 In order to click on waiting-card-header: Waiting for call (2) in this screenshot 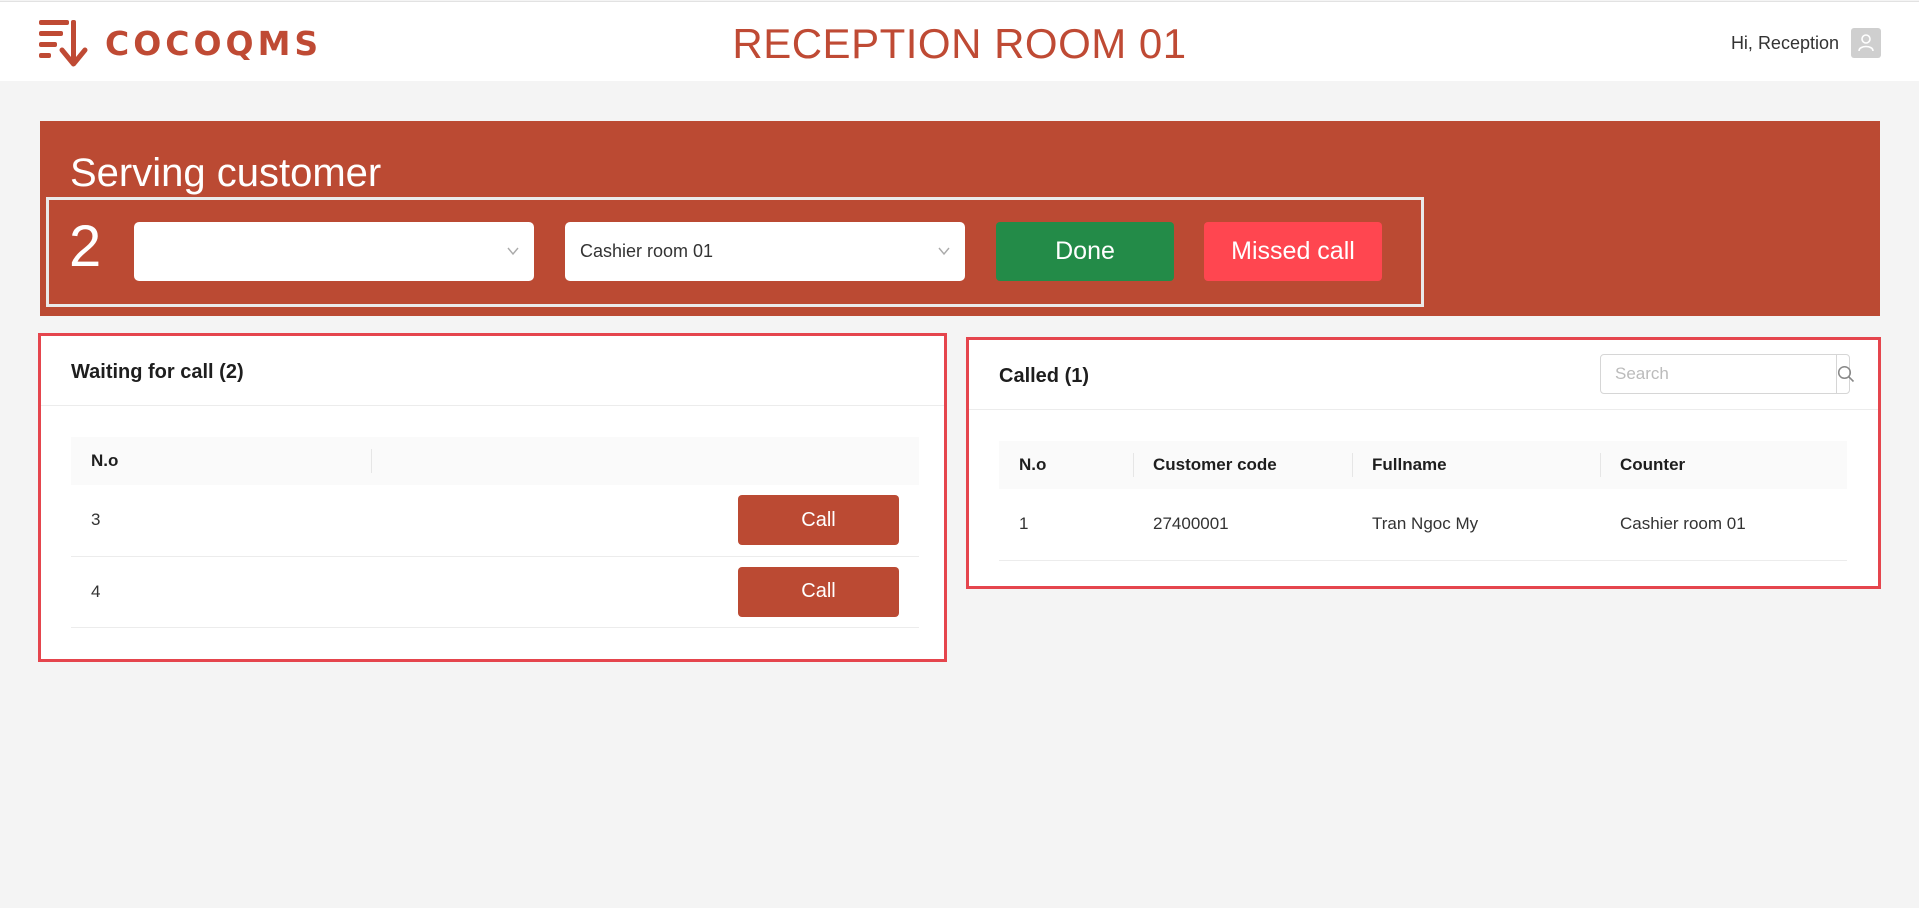, I will do `click(492, 371)`.